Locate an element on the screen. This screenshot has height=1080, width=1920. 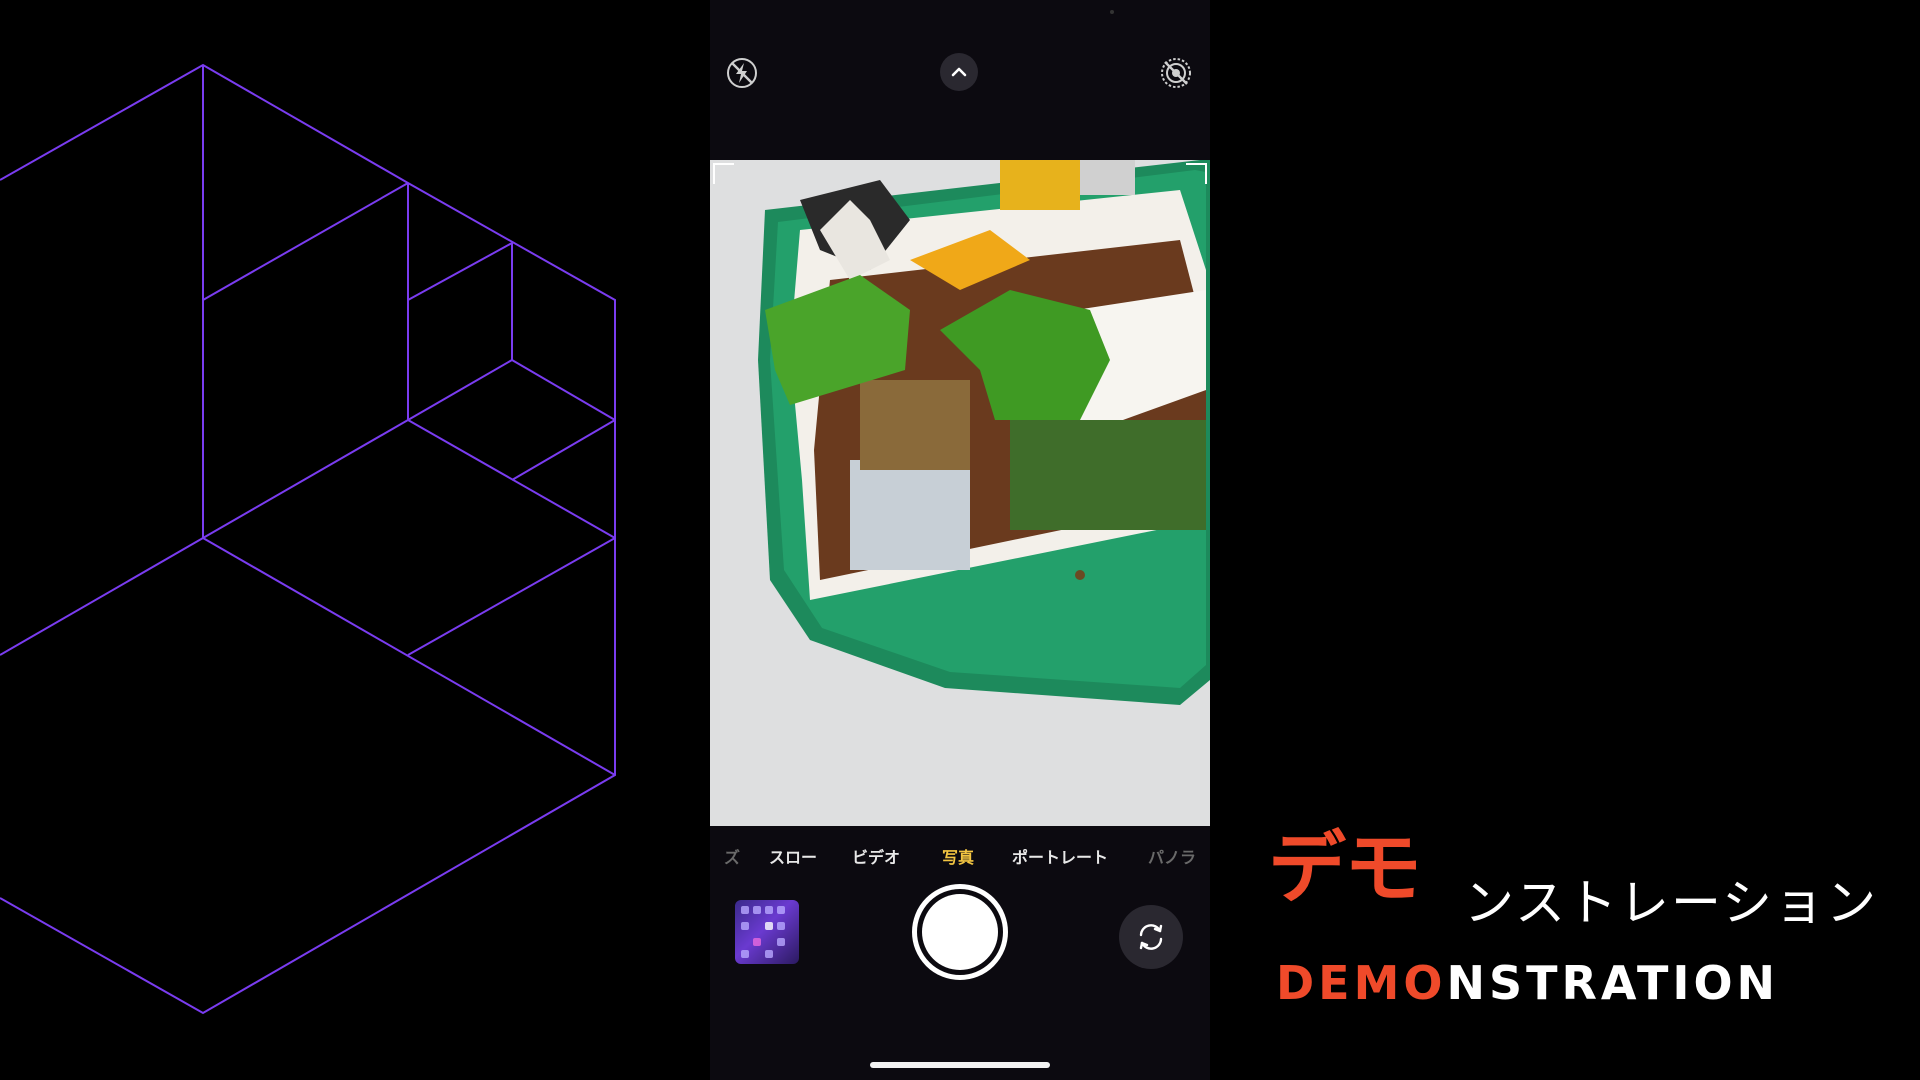
mode-item-portrait: ポートレート is located at coordinates (1060, 856).